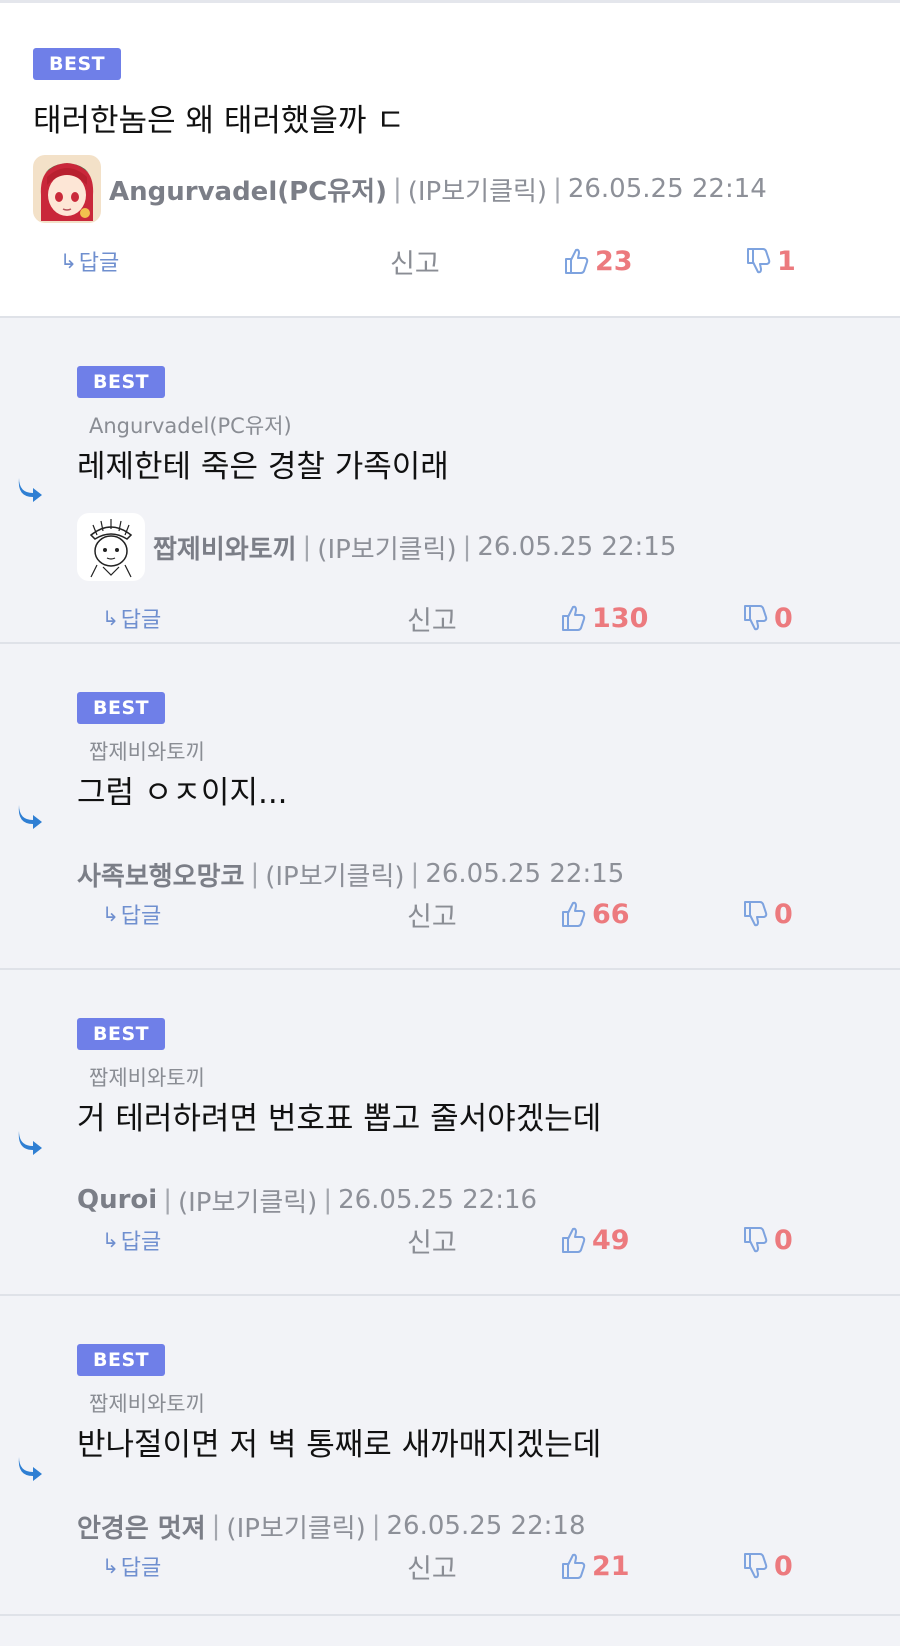 The width and height of the screenshot is (900, 1646). Describe the element at coordinates (491, 914) in the screenshot. I see `comment-actions: ↳ 답글 신고 66 0` at that location.